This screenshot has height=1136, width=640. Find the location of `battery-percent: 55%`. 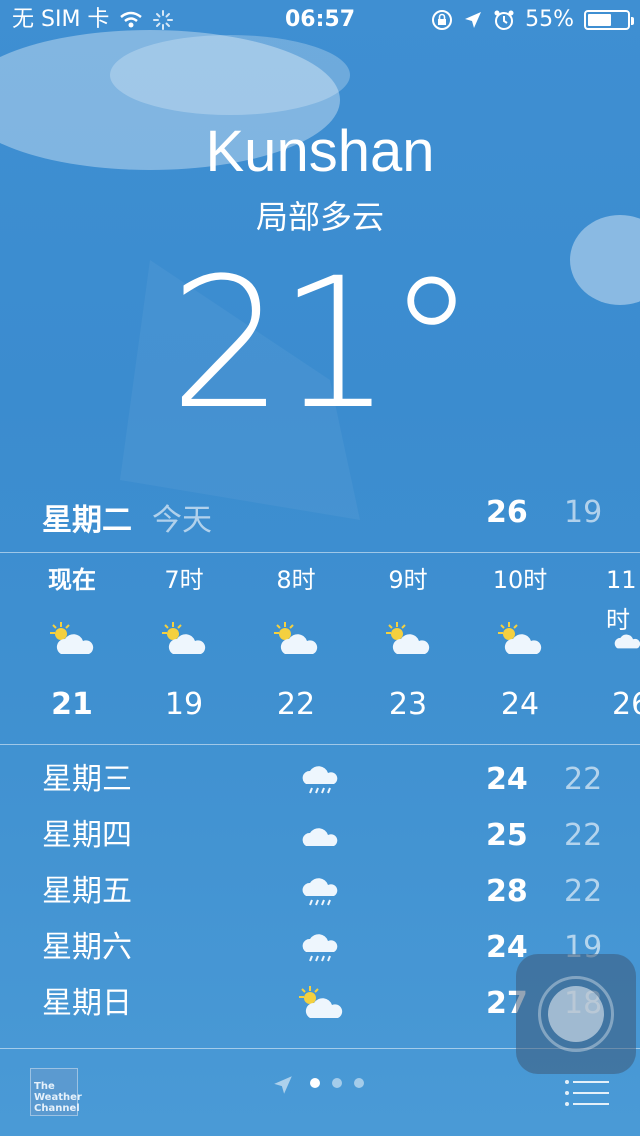

battery-percent: 55% is located at coordinates (549, 19).